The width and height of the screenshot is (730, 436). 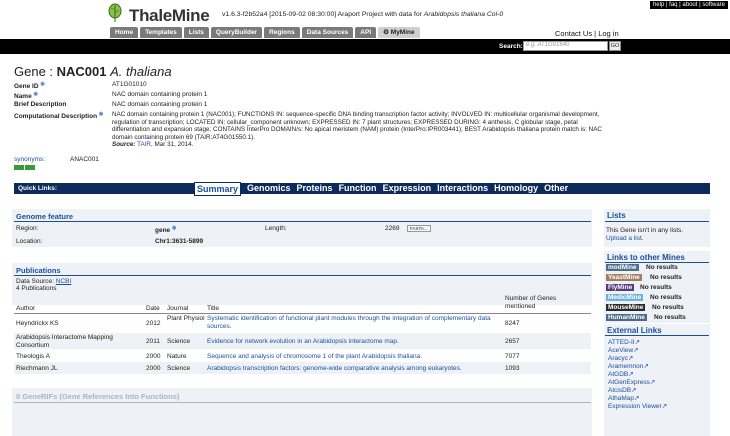 I want to click on ncbi-link: NCBI, so click(x=64, y=281).